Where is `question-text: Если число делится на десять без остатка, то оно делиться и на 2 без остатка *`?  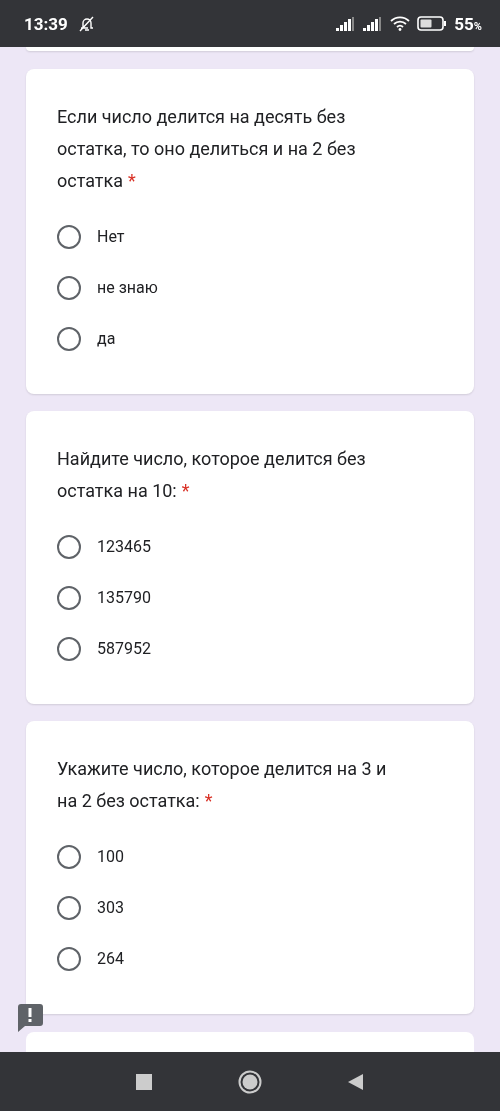 question-text: Если число делится на десять без остатка, то оно делиться и на 2 без остатка * is located at coordinates (207, 149).